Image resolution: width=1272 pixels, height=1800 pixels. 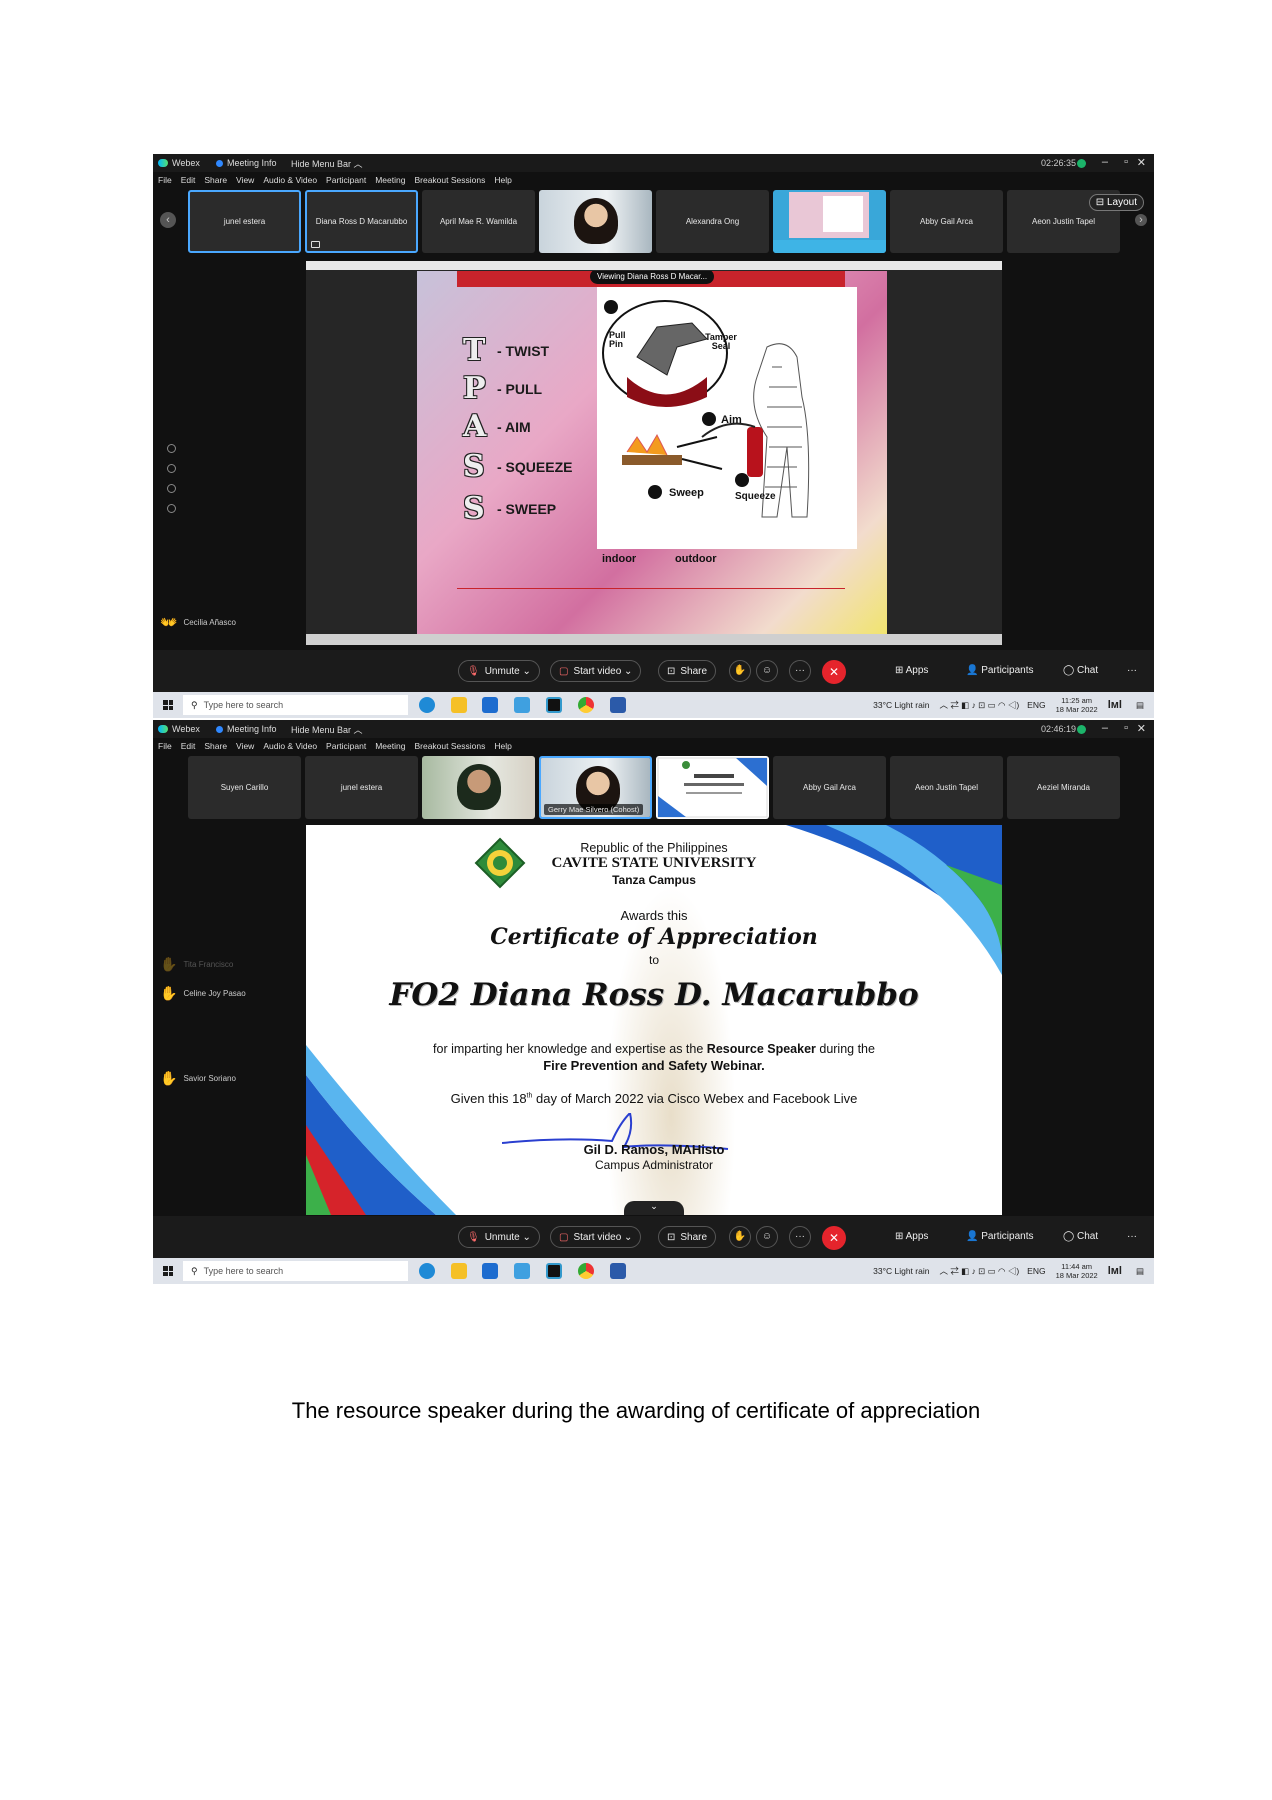 What do you see at coordinates (171, 508) in the screenshot?
I see `zoom-out-icon` at bounding box center [171, 508].